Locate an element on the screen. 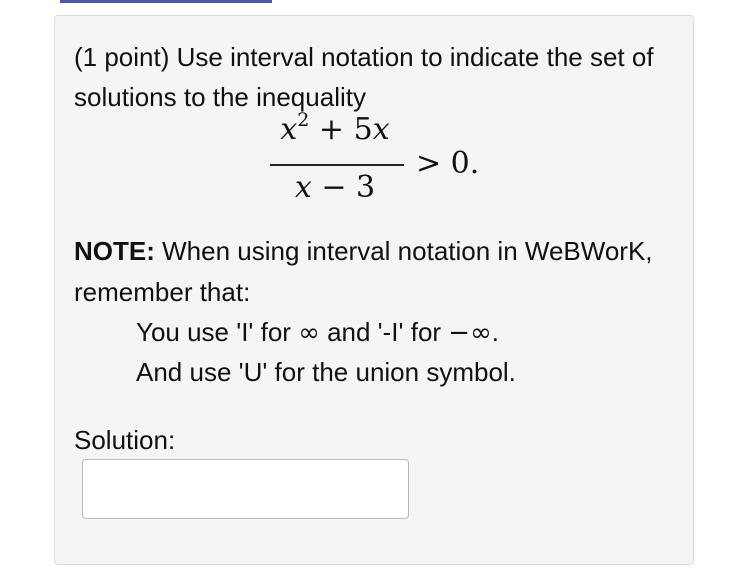 The width and height of the screenshot is (750, 578). top-accent-bar is located at coordinates (166, 1).